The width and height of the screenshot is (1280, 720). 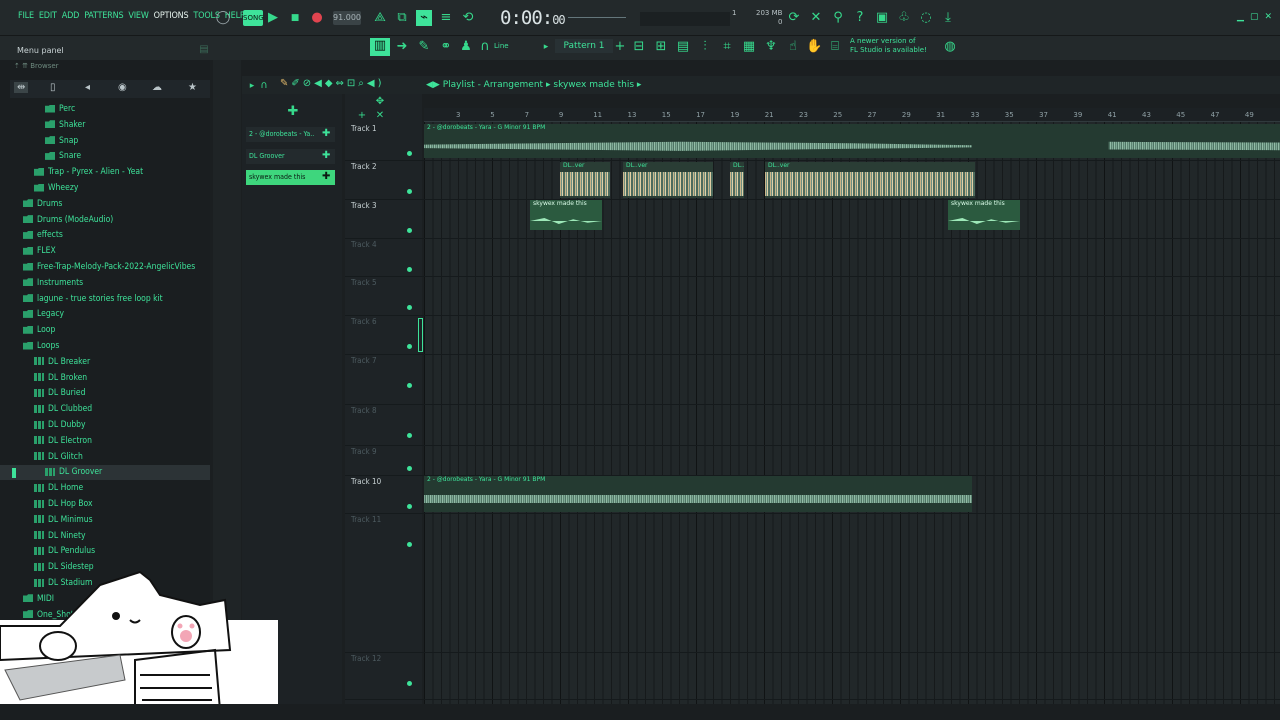 I want to click on browser-item: DL Clubbed, so click(x=105, y=409).